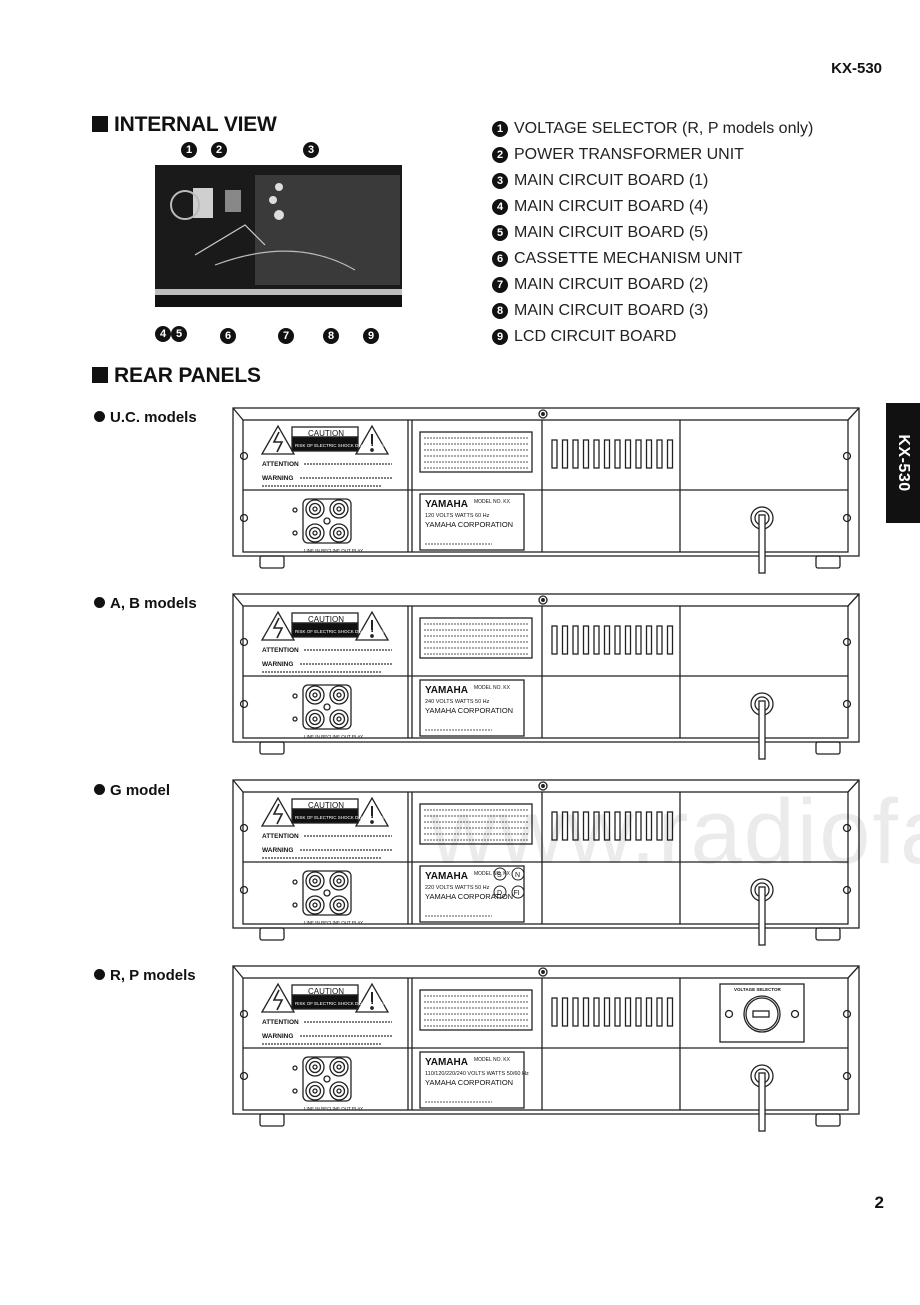 The height and width of the screenshot is (1305, 920). I want to click on model-label-g: G model, so click(132, 790).